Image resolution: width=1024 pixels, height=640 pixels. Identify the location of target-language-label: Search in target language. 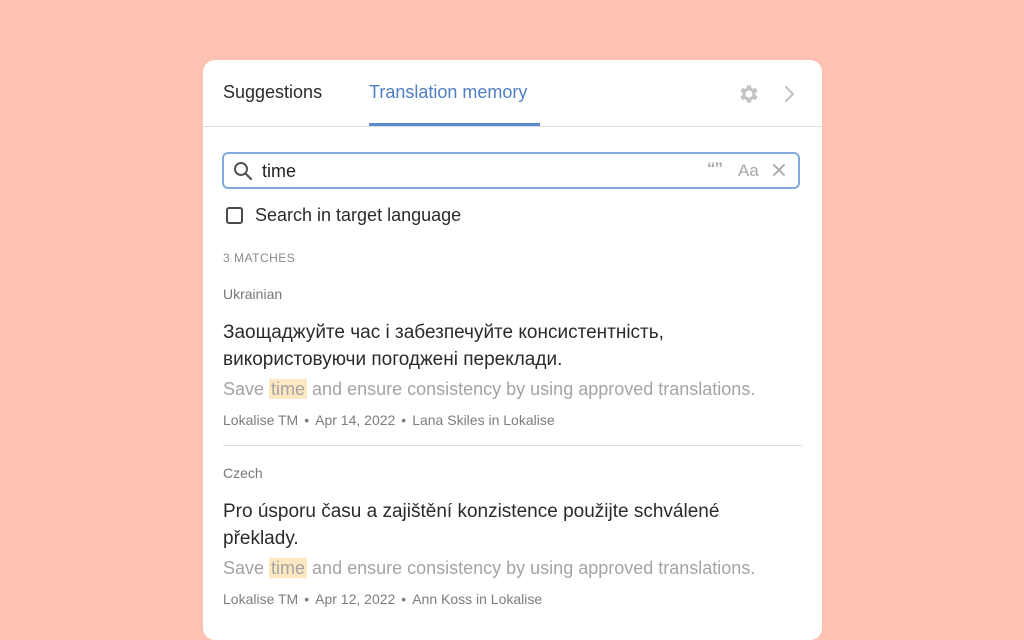
(358, 215).